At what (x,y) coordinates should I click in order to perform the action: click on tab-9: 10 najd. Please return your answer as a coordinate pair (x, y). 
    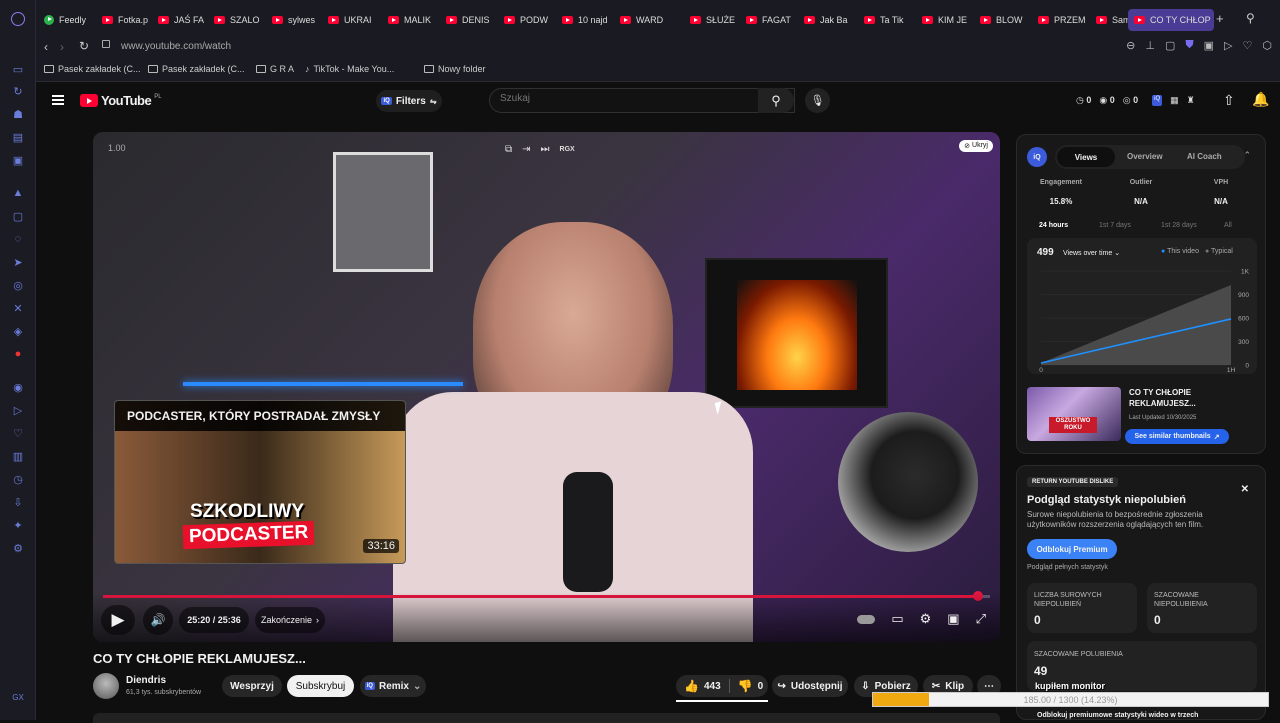
    Looking at the image, I should click on (586, 20).